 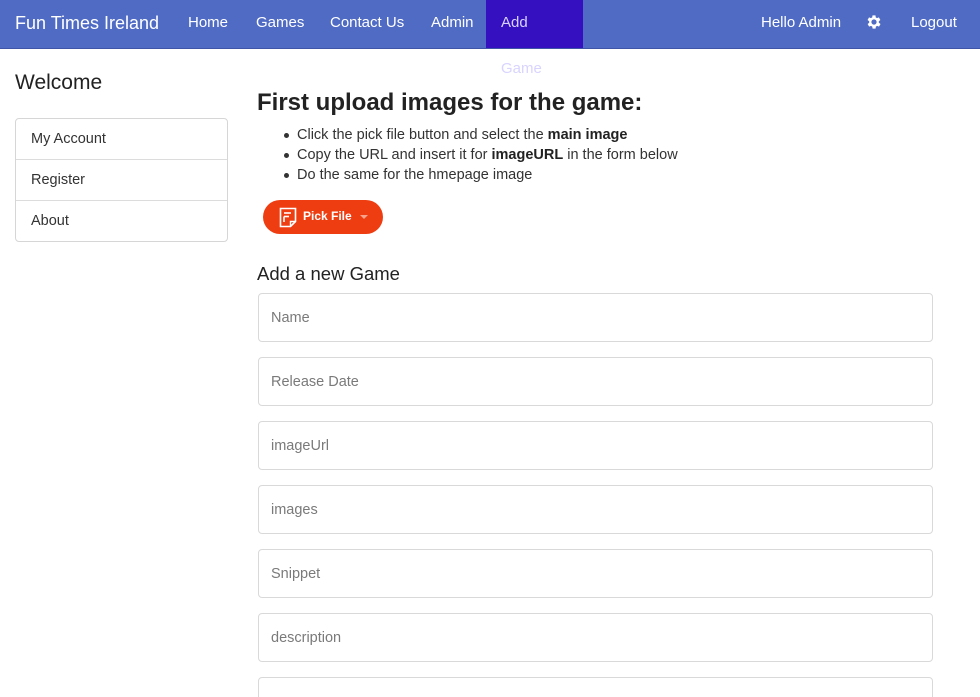 I want to click on nav-add-game: Add Game, so click(x=534, y=38).